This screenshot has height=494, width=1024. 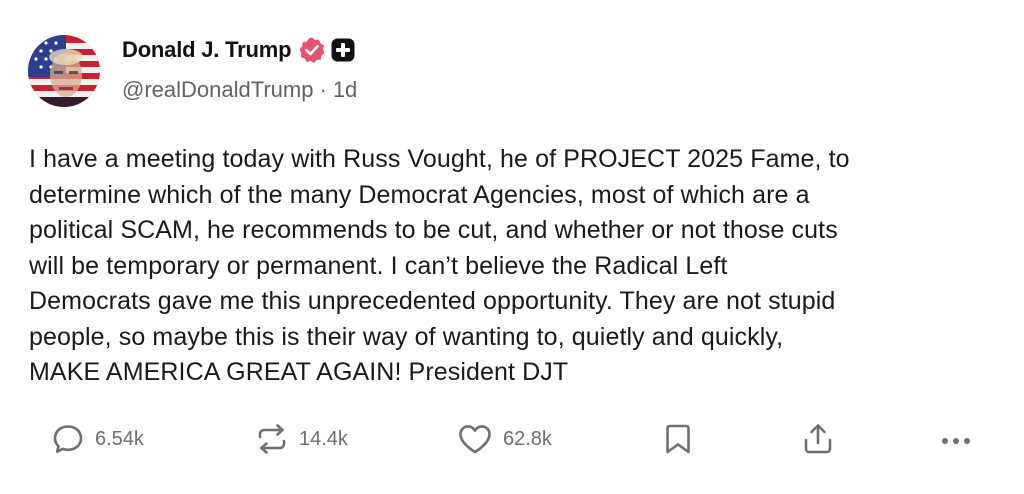 I want to click on reply-count: 6.54k, so click(x=119, y=438).